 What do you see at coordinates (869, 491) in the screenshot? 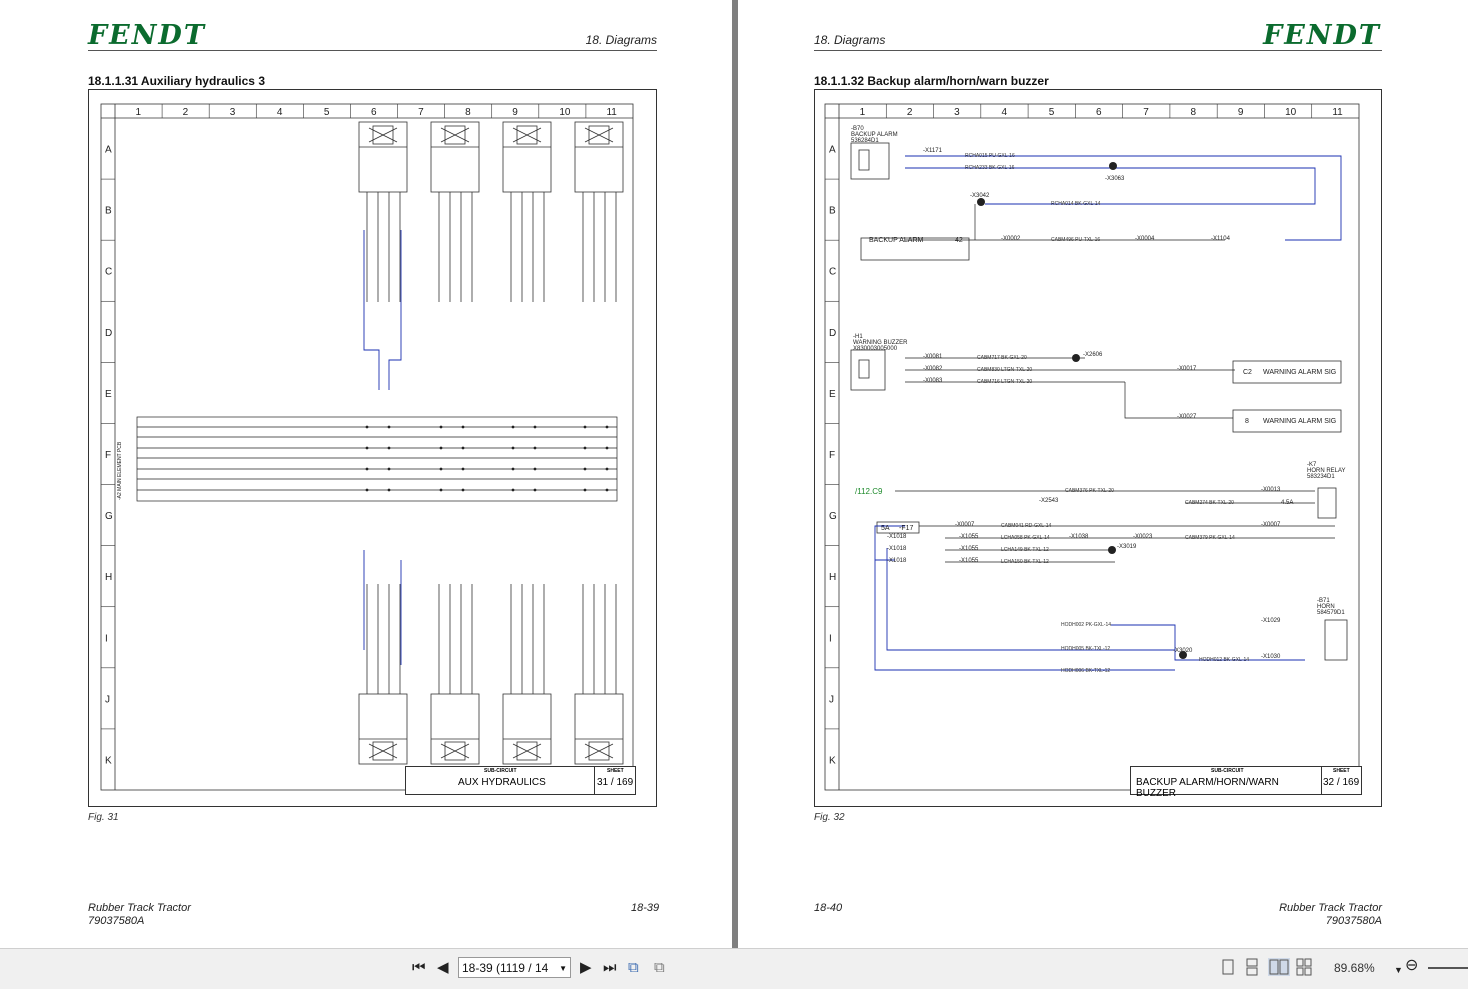
I see `svg-text: /112.C9` at bounding box center [869, 491].